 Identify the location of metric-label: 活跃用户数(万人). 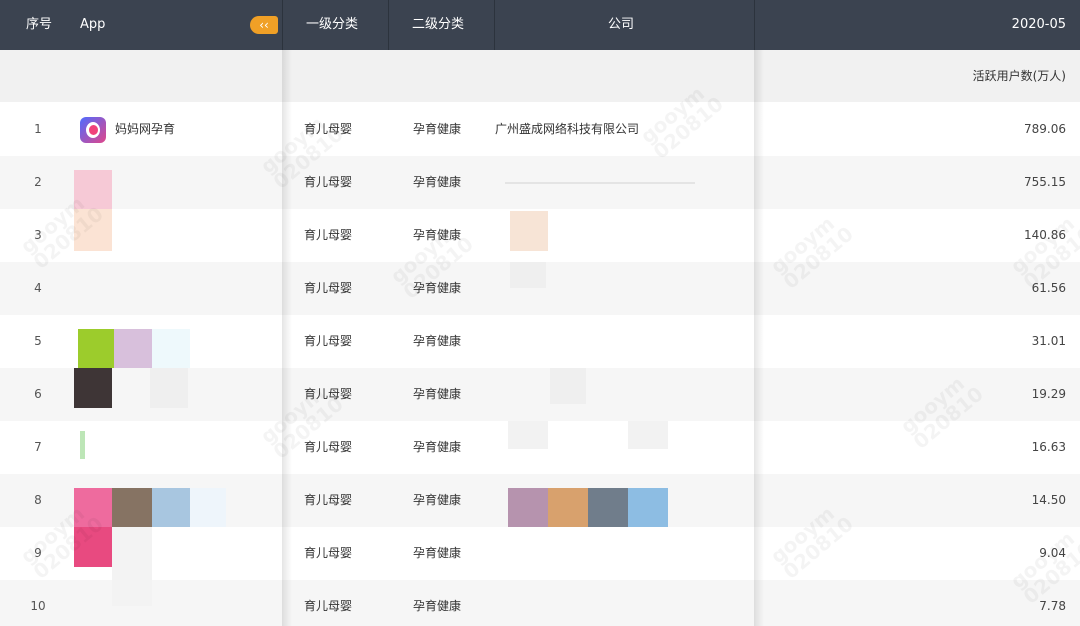
(1019, 76).